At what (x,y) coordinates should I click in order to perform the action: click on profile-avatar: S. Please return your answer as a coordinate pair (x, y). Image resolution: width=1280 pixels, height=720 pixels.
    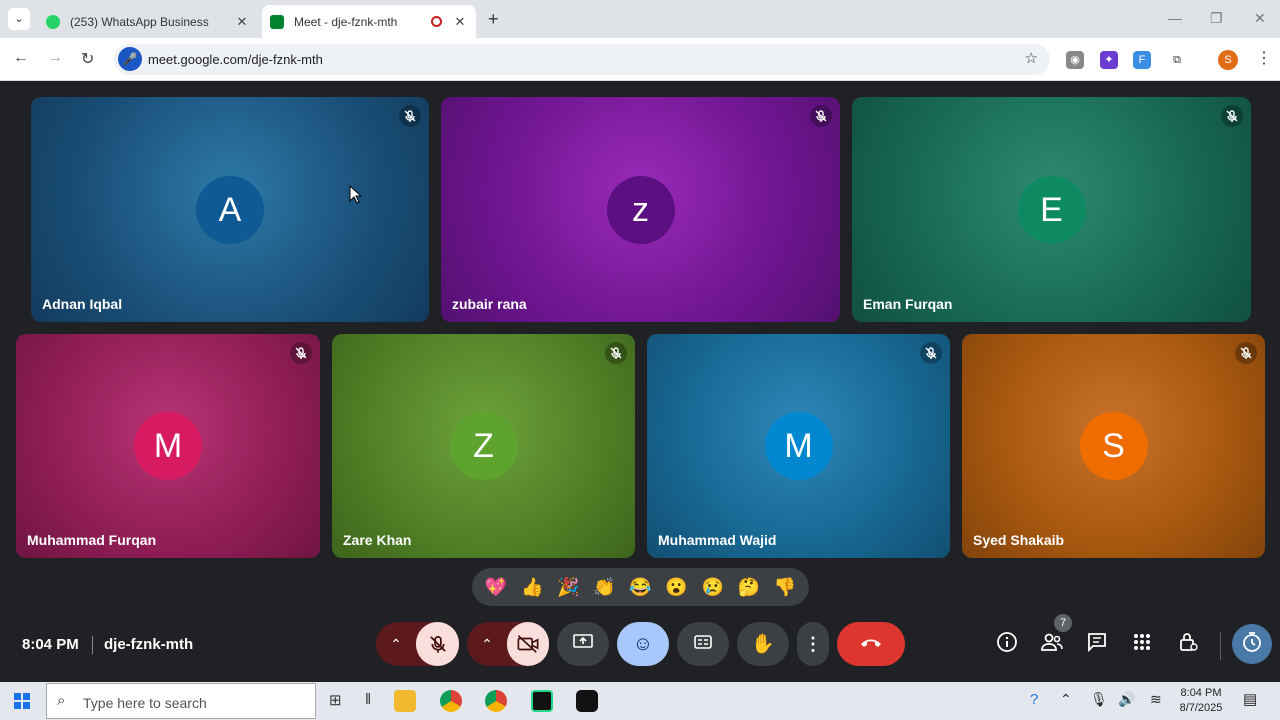
    Looking at the image, I should click on (1228, 60).